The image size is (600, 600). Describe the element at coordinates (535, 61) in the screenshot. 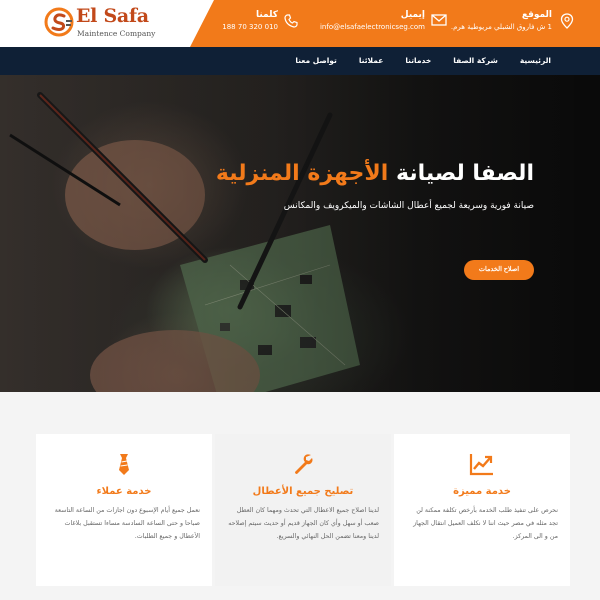

I see `nav-item-home: الرئيسية` at that location.